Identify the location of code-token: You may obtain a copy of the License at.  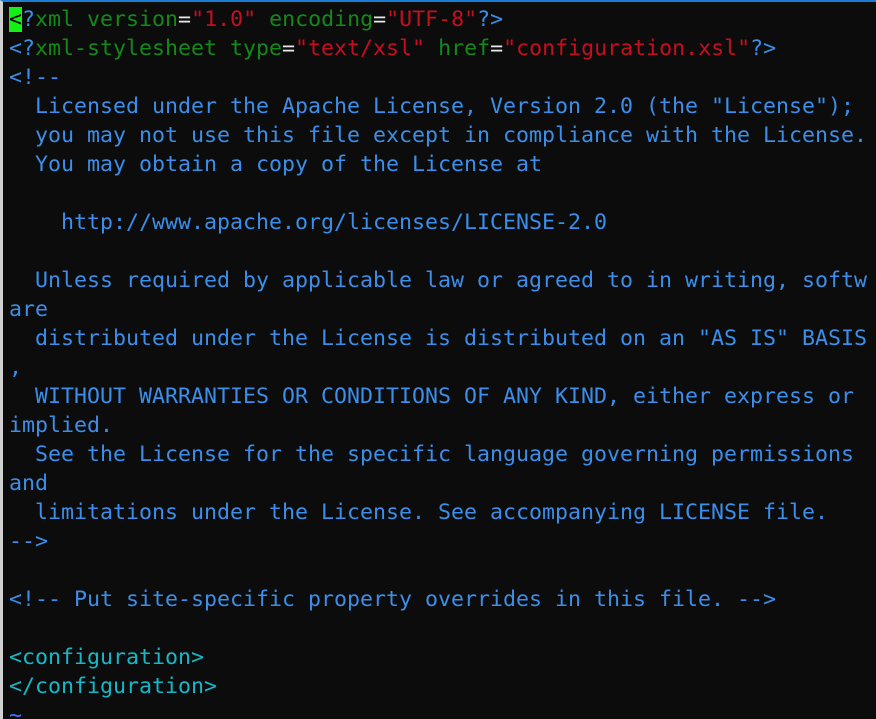
(276, 164).